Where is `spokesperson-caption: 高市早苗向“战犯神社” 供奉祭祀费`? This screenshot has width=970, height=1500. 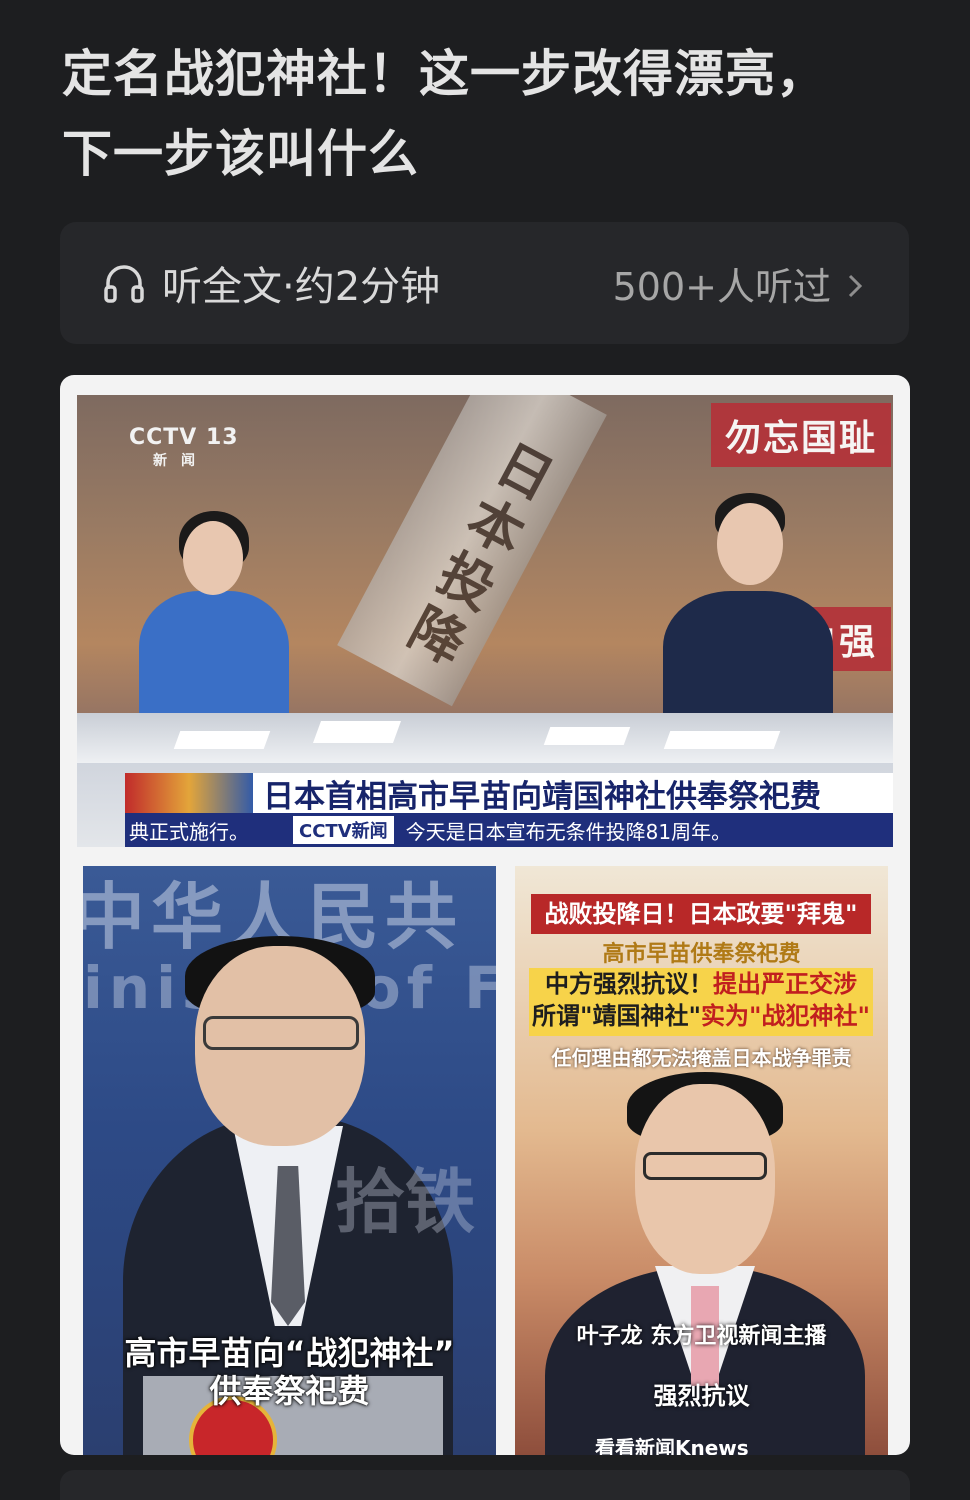
spokesperson-caption: 高市早苗向“战犯神社” 供奉祭祀费 is located at coordinates (289, 1372).